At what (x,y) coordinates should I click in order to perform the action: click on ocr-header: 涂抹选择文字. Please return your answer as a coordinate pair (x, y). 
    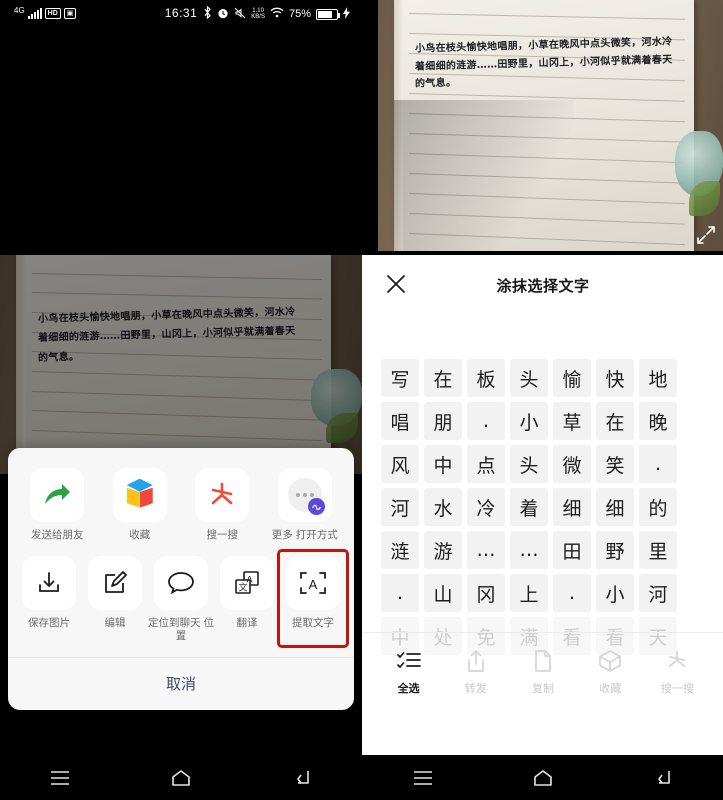
    Looking at the image, I should click on (543, 286).